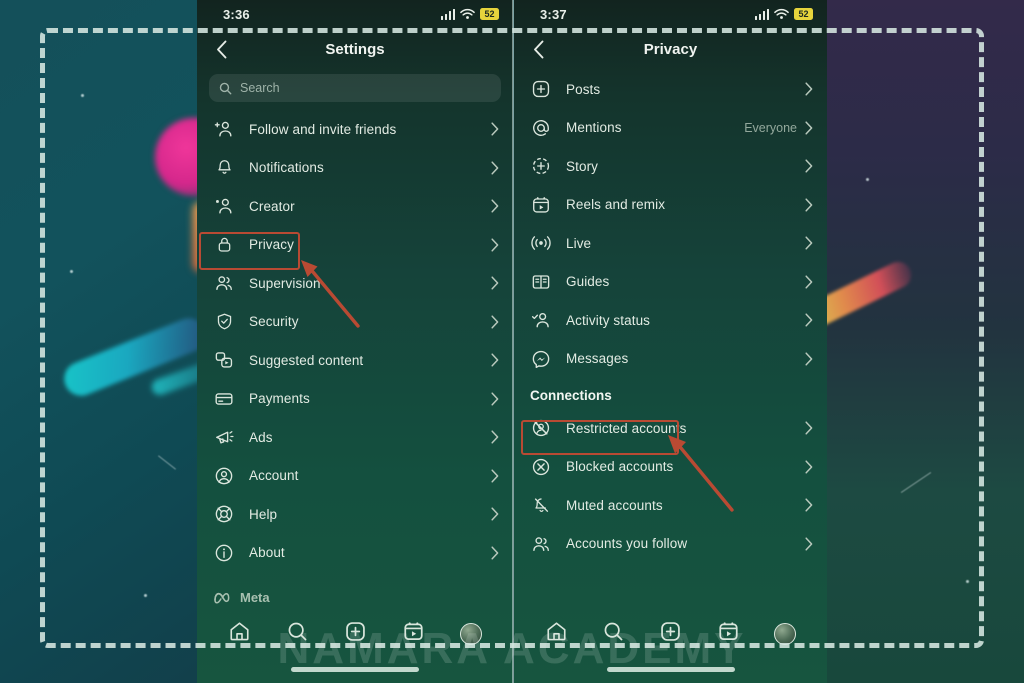  What do you see at coordinates (224, 399) in the screenshot?
I see `credit-card-icon` at bounding box center [224, 399].